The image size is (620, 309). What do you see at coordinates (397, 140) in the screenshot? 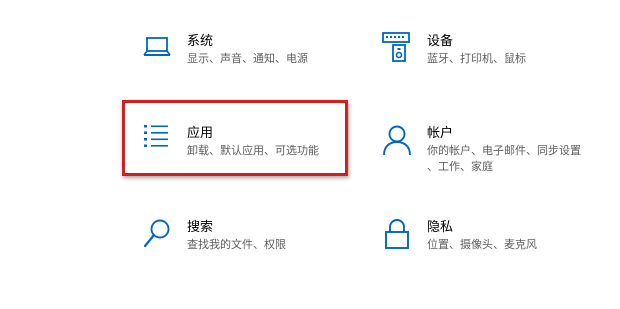
I see `person-icon` at bounding box center [397, 140].